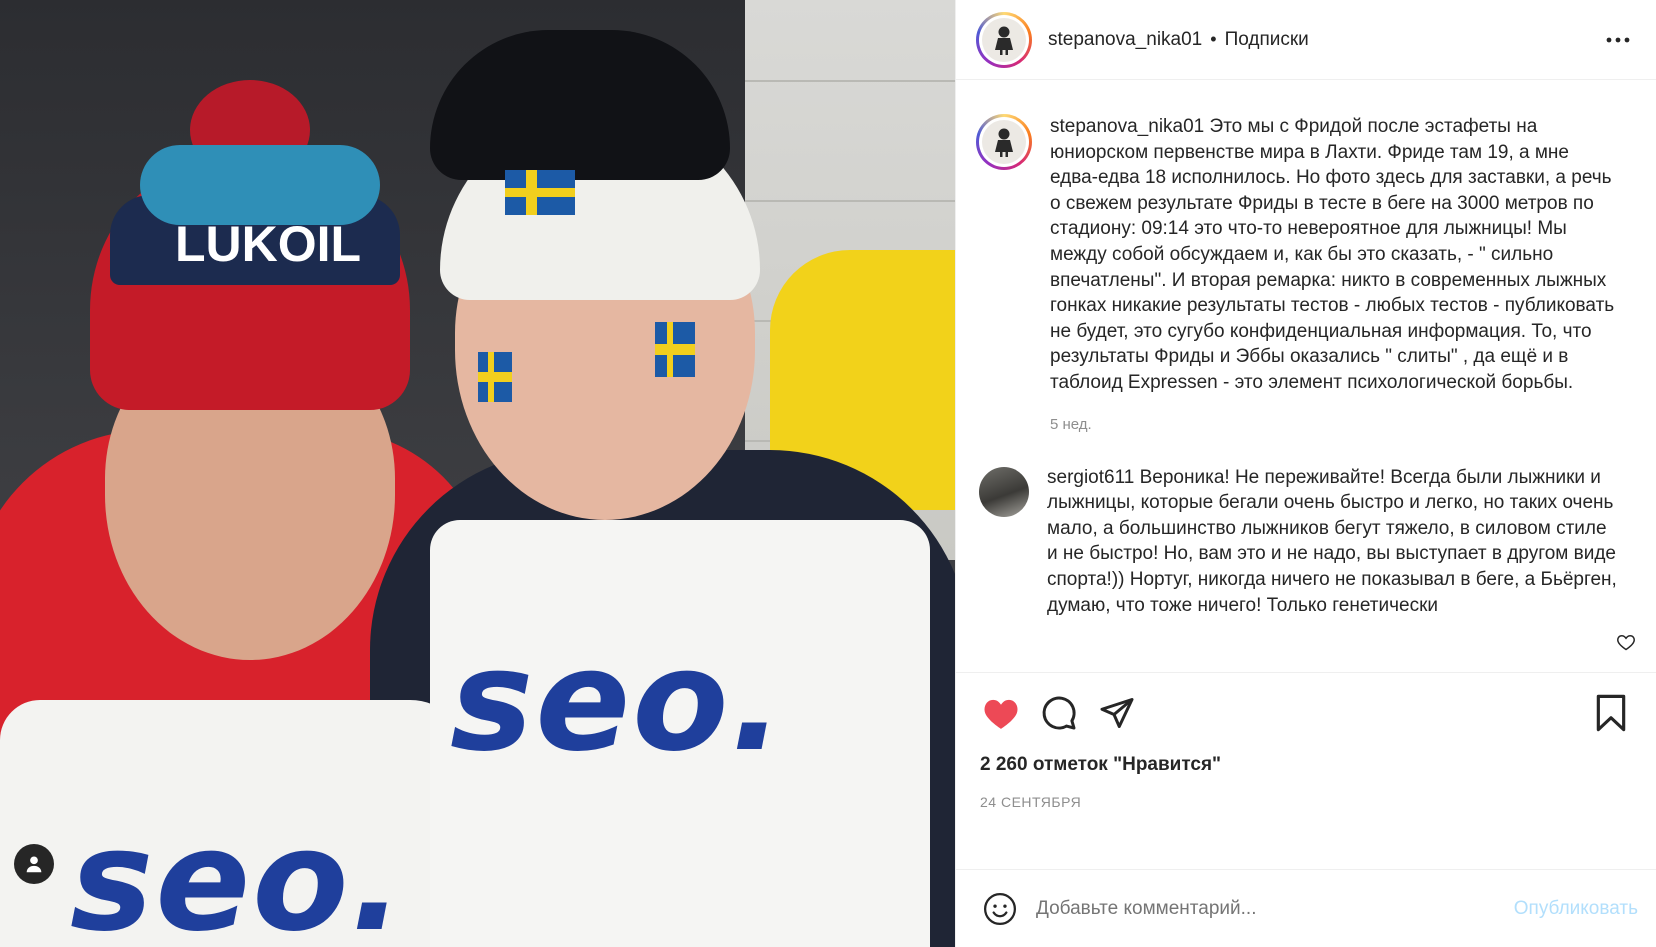 Image resolution: width=1656 pixels, height=947 pixels. What do you see at coordinates (268, 244) in the screenshot?
I see `photo-hat-text: LUKOIL` at bounding box center [268, 244].